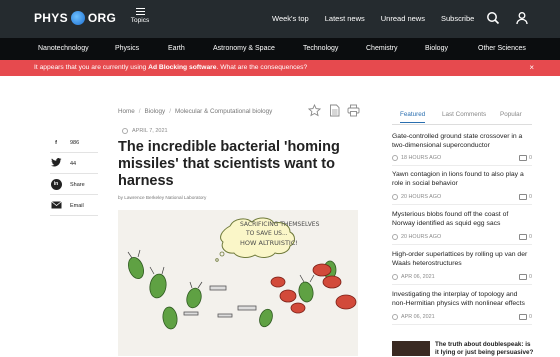 Image resolution: width=560 pixels, height=357 pixels. Describe the element at coordinates (334, 110) in the screenshot. I see `pdf-icon` at that location.